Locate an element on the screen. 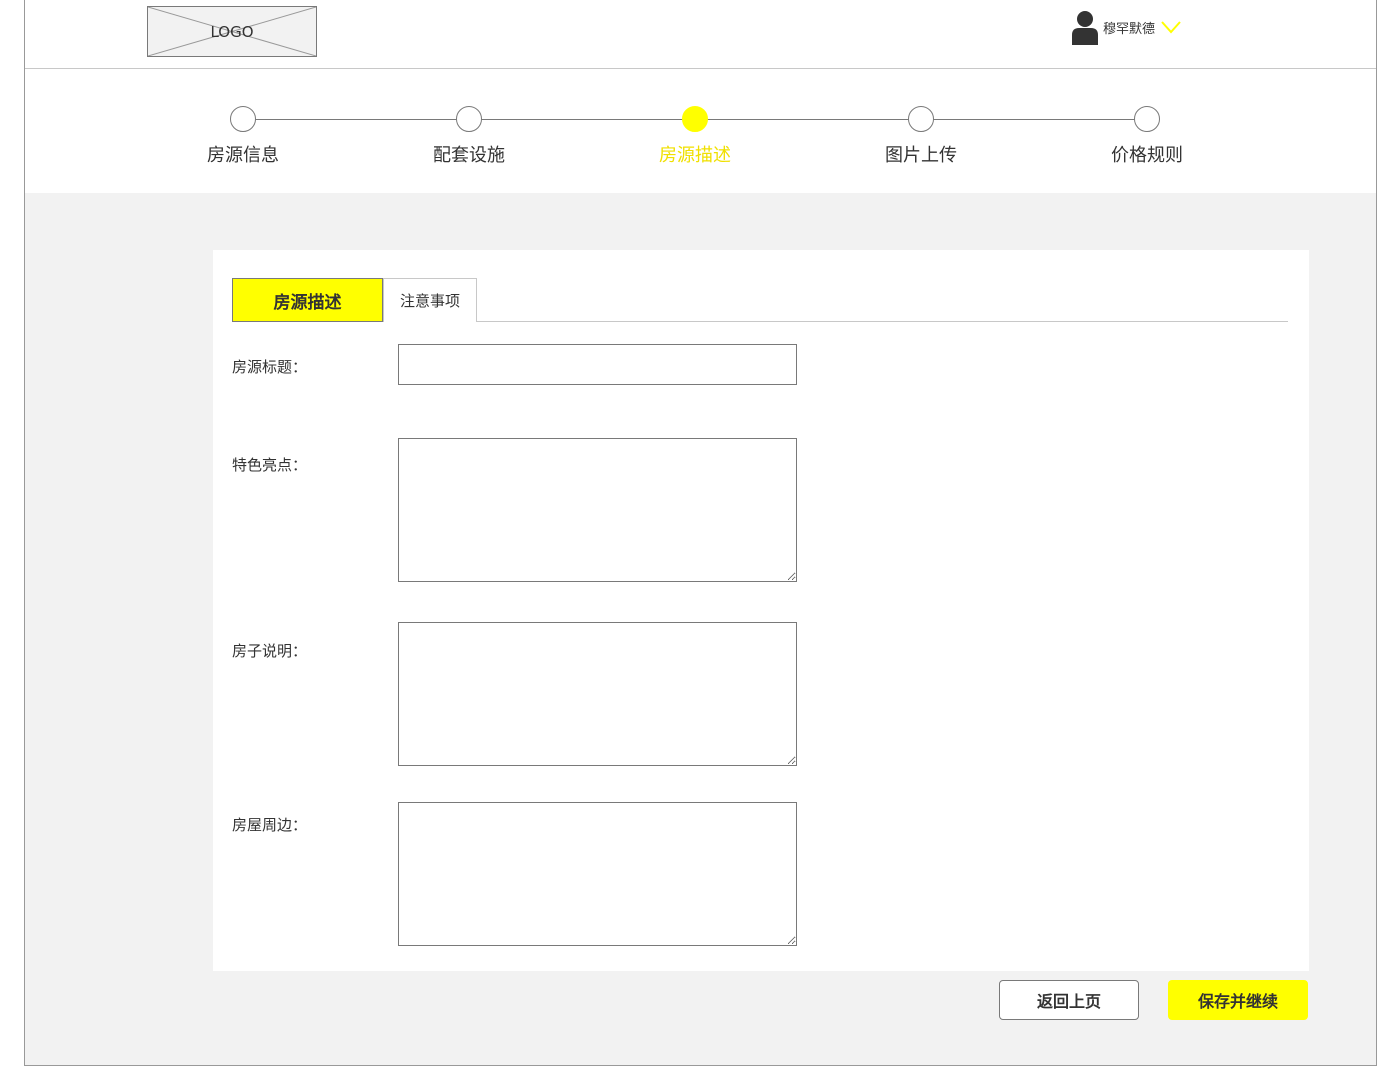  save-continue-button: 保存并继续 is located at coordinates (1238, 1000).